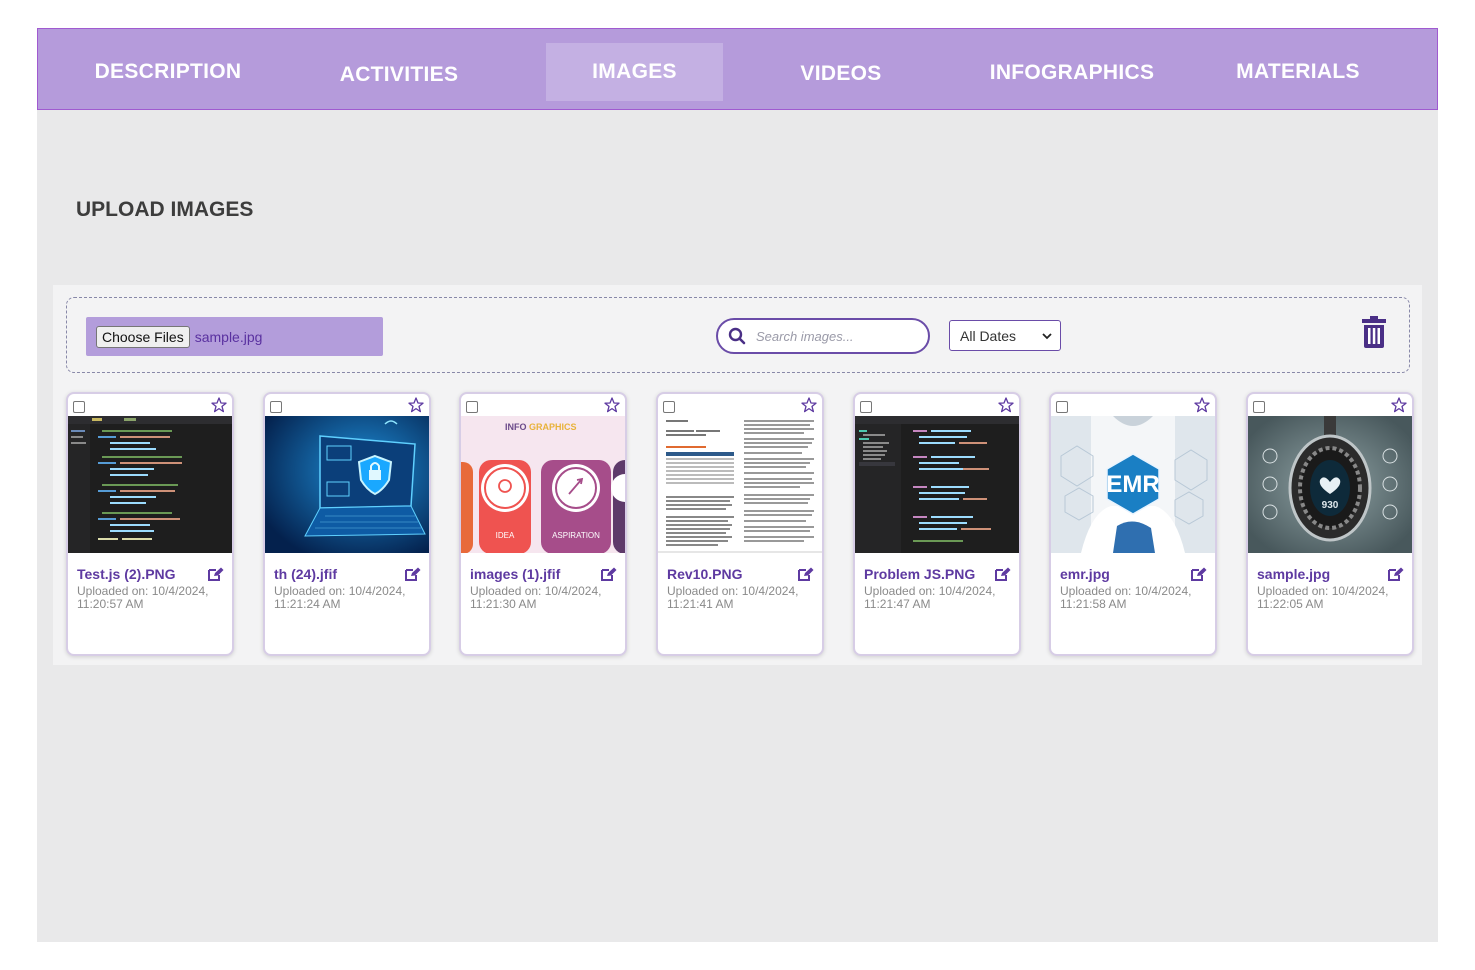 This screenshot has width=1475, height=970. What do you see at coordinates (700, 604) in the screenshot?
I see `upload-time: 11:21:41 AM` at bounding box center [700, 604].